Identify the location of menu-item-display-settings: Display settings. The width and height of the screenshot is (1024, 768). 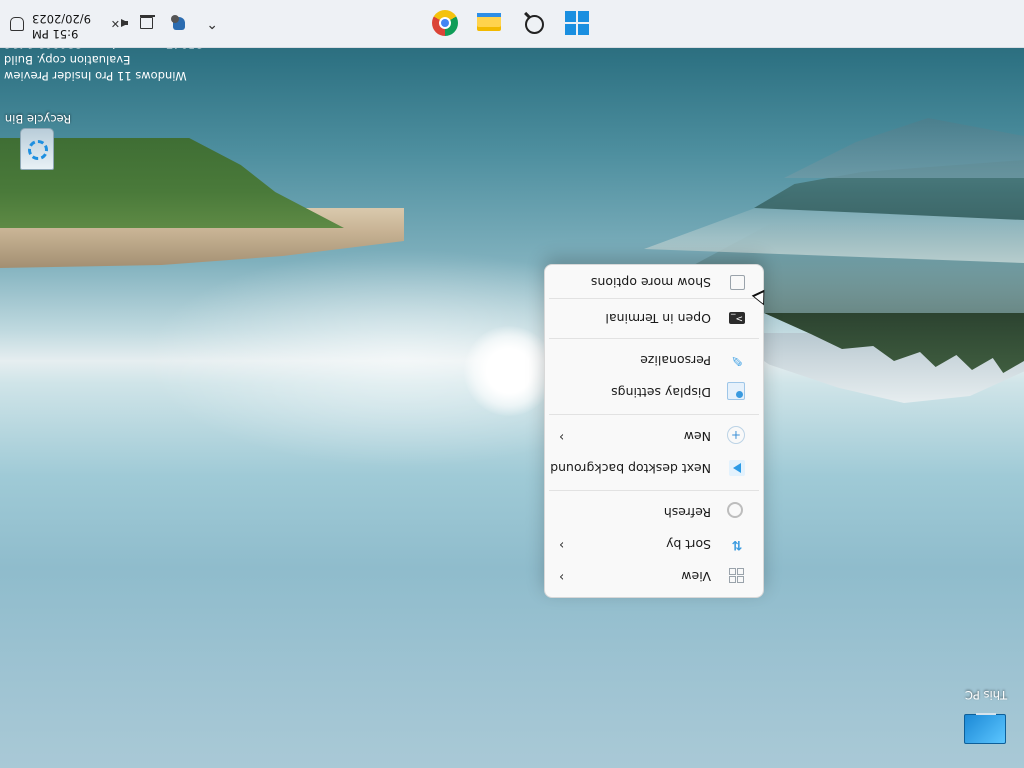
(654, 392).